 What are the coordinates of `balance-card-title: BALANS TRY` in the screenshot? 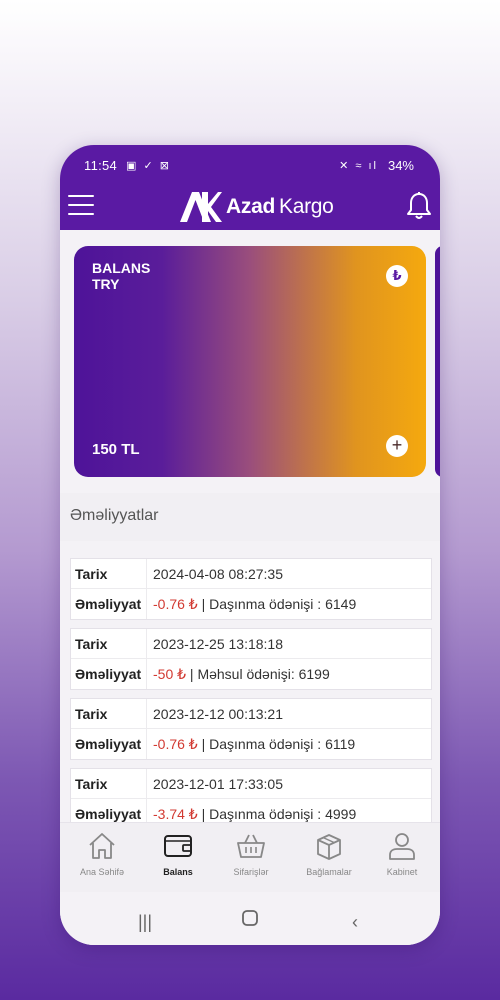 It's located at (121, 276).